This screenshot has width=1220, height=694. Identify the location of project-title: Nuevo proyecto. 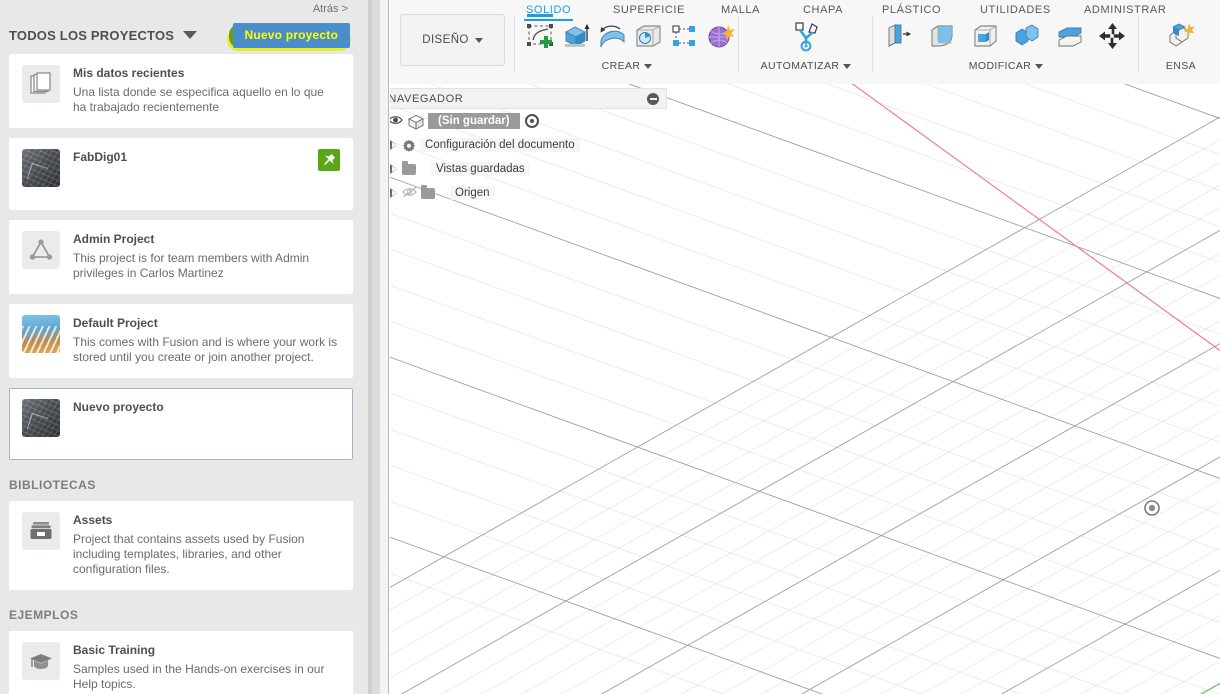
(118, 407).